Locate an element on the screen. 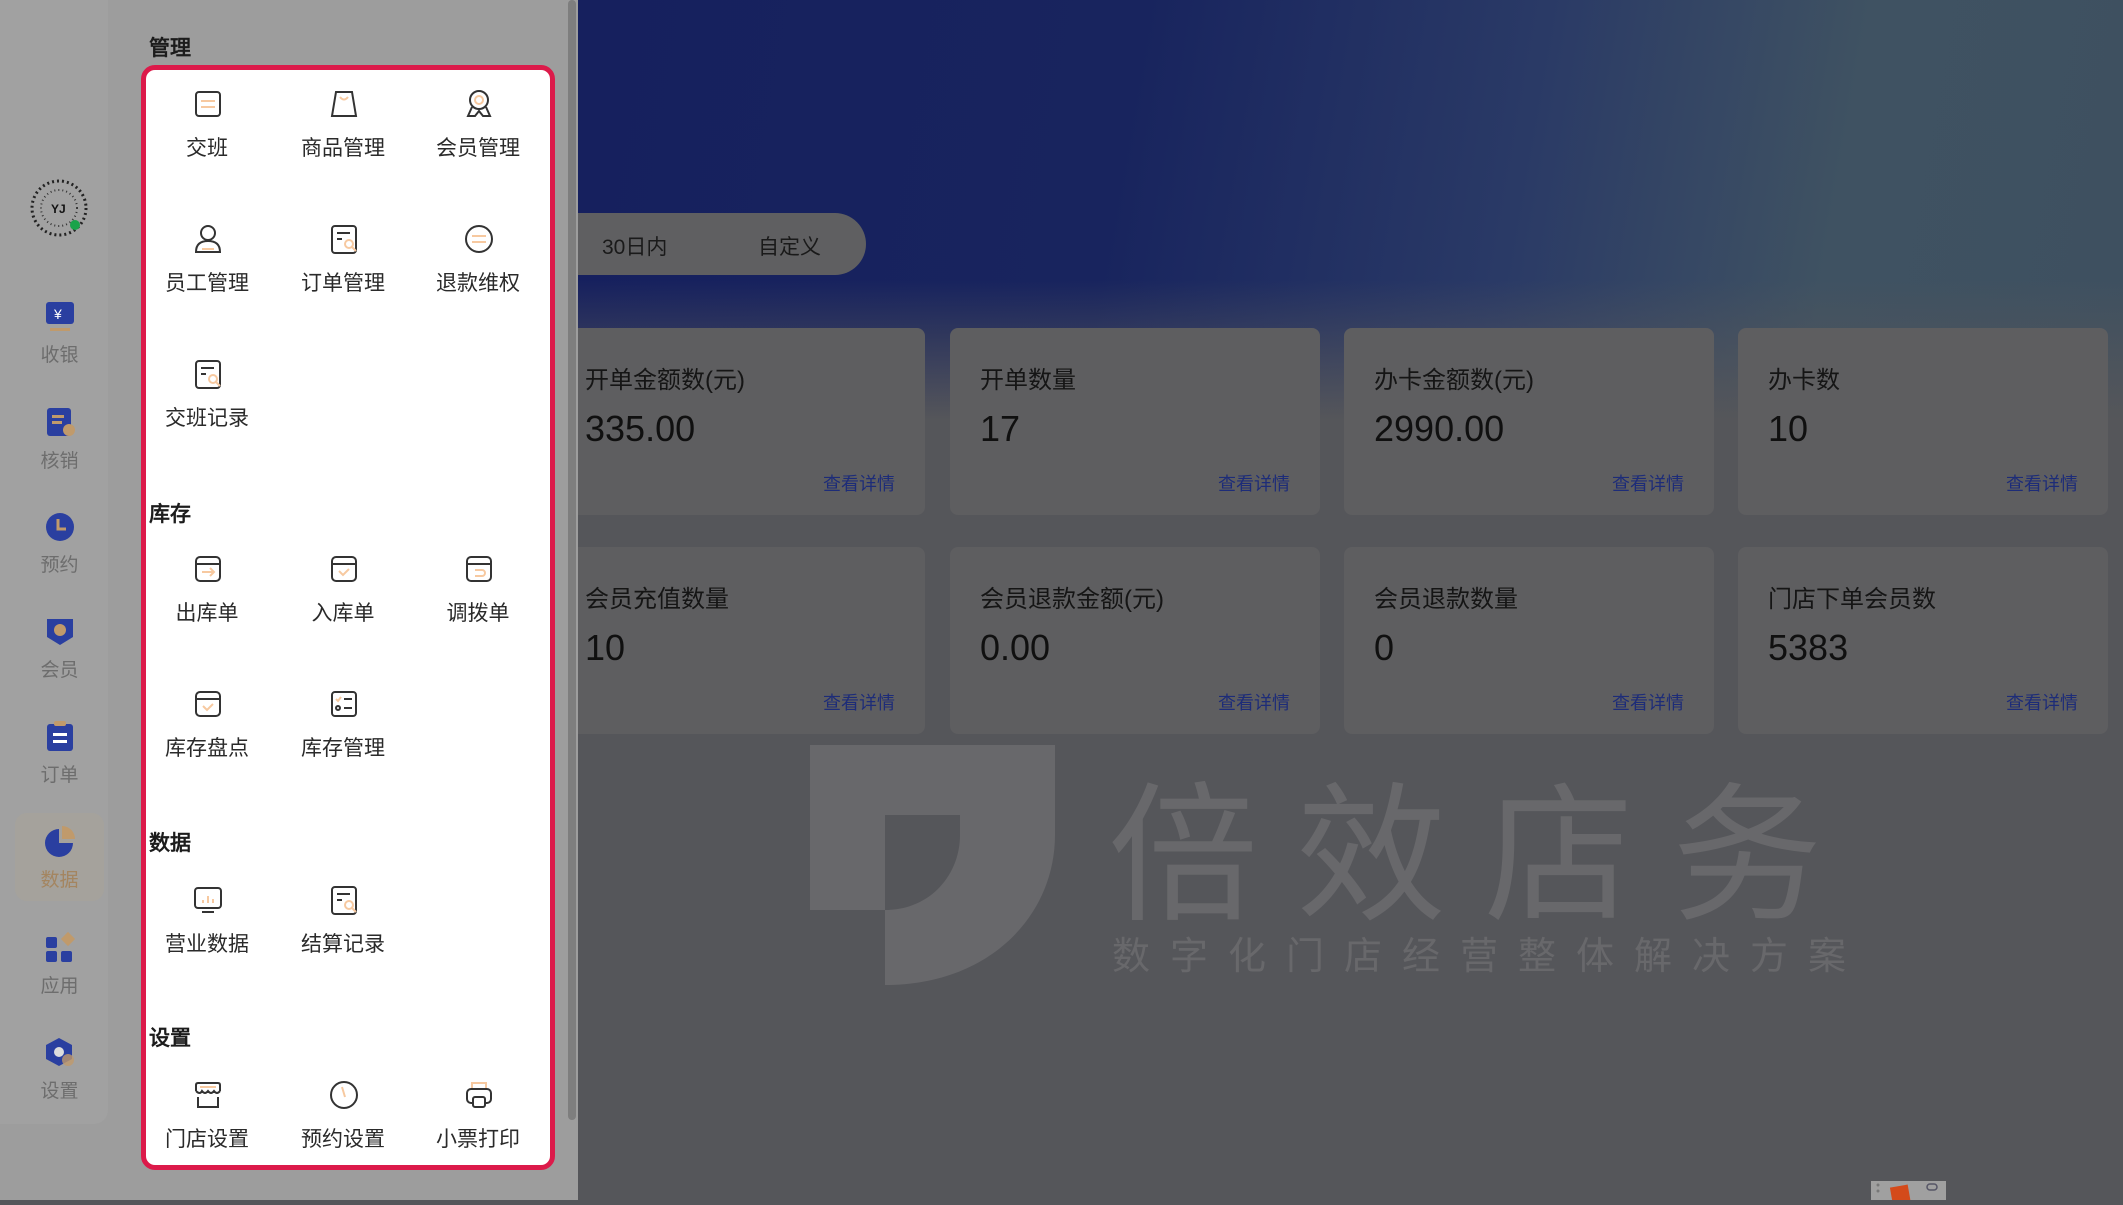 The image size is (2123, 1205). menu-item-label: 退款维权 is located at coordinates (478, 283).